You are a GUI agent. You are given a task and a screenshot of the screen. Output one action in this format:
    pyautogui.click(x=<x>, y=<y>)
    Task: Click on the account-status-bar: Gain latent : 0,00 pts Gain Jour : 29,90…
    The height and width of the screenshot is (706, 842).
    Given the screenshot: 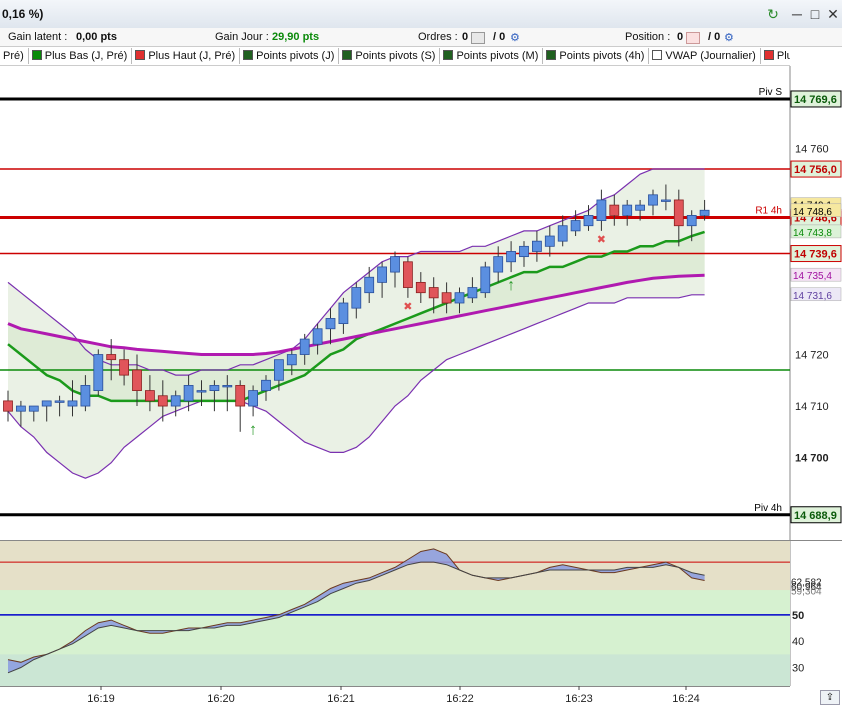 What is the action you would take?
    pyautogui.click(x=421, y=37)
    